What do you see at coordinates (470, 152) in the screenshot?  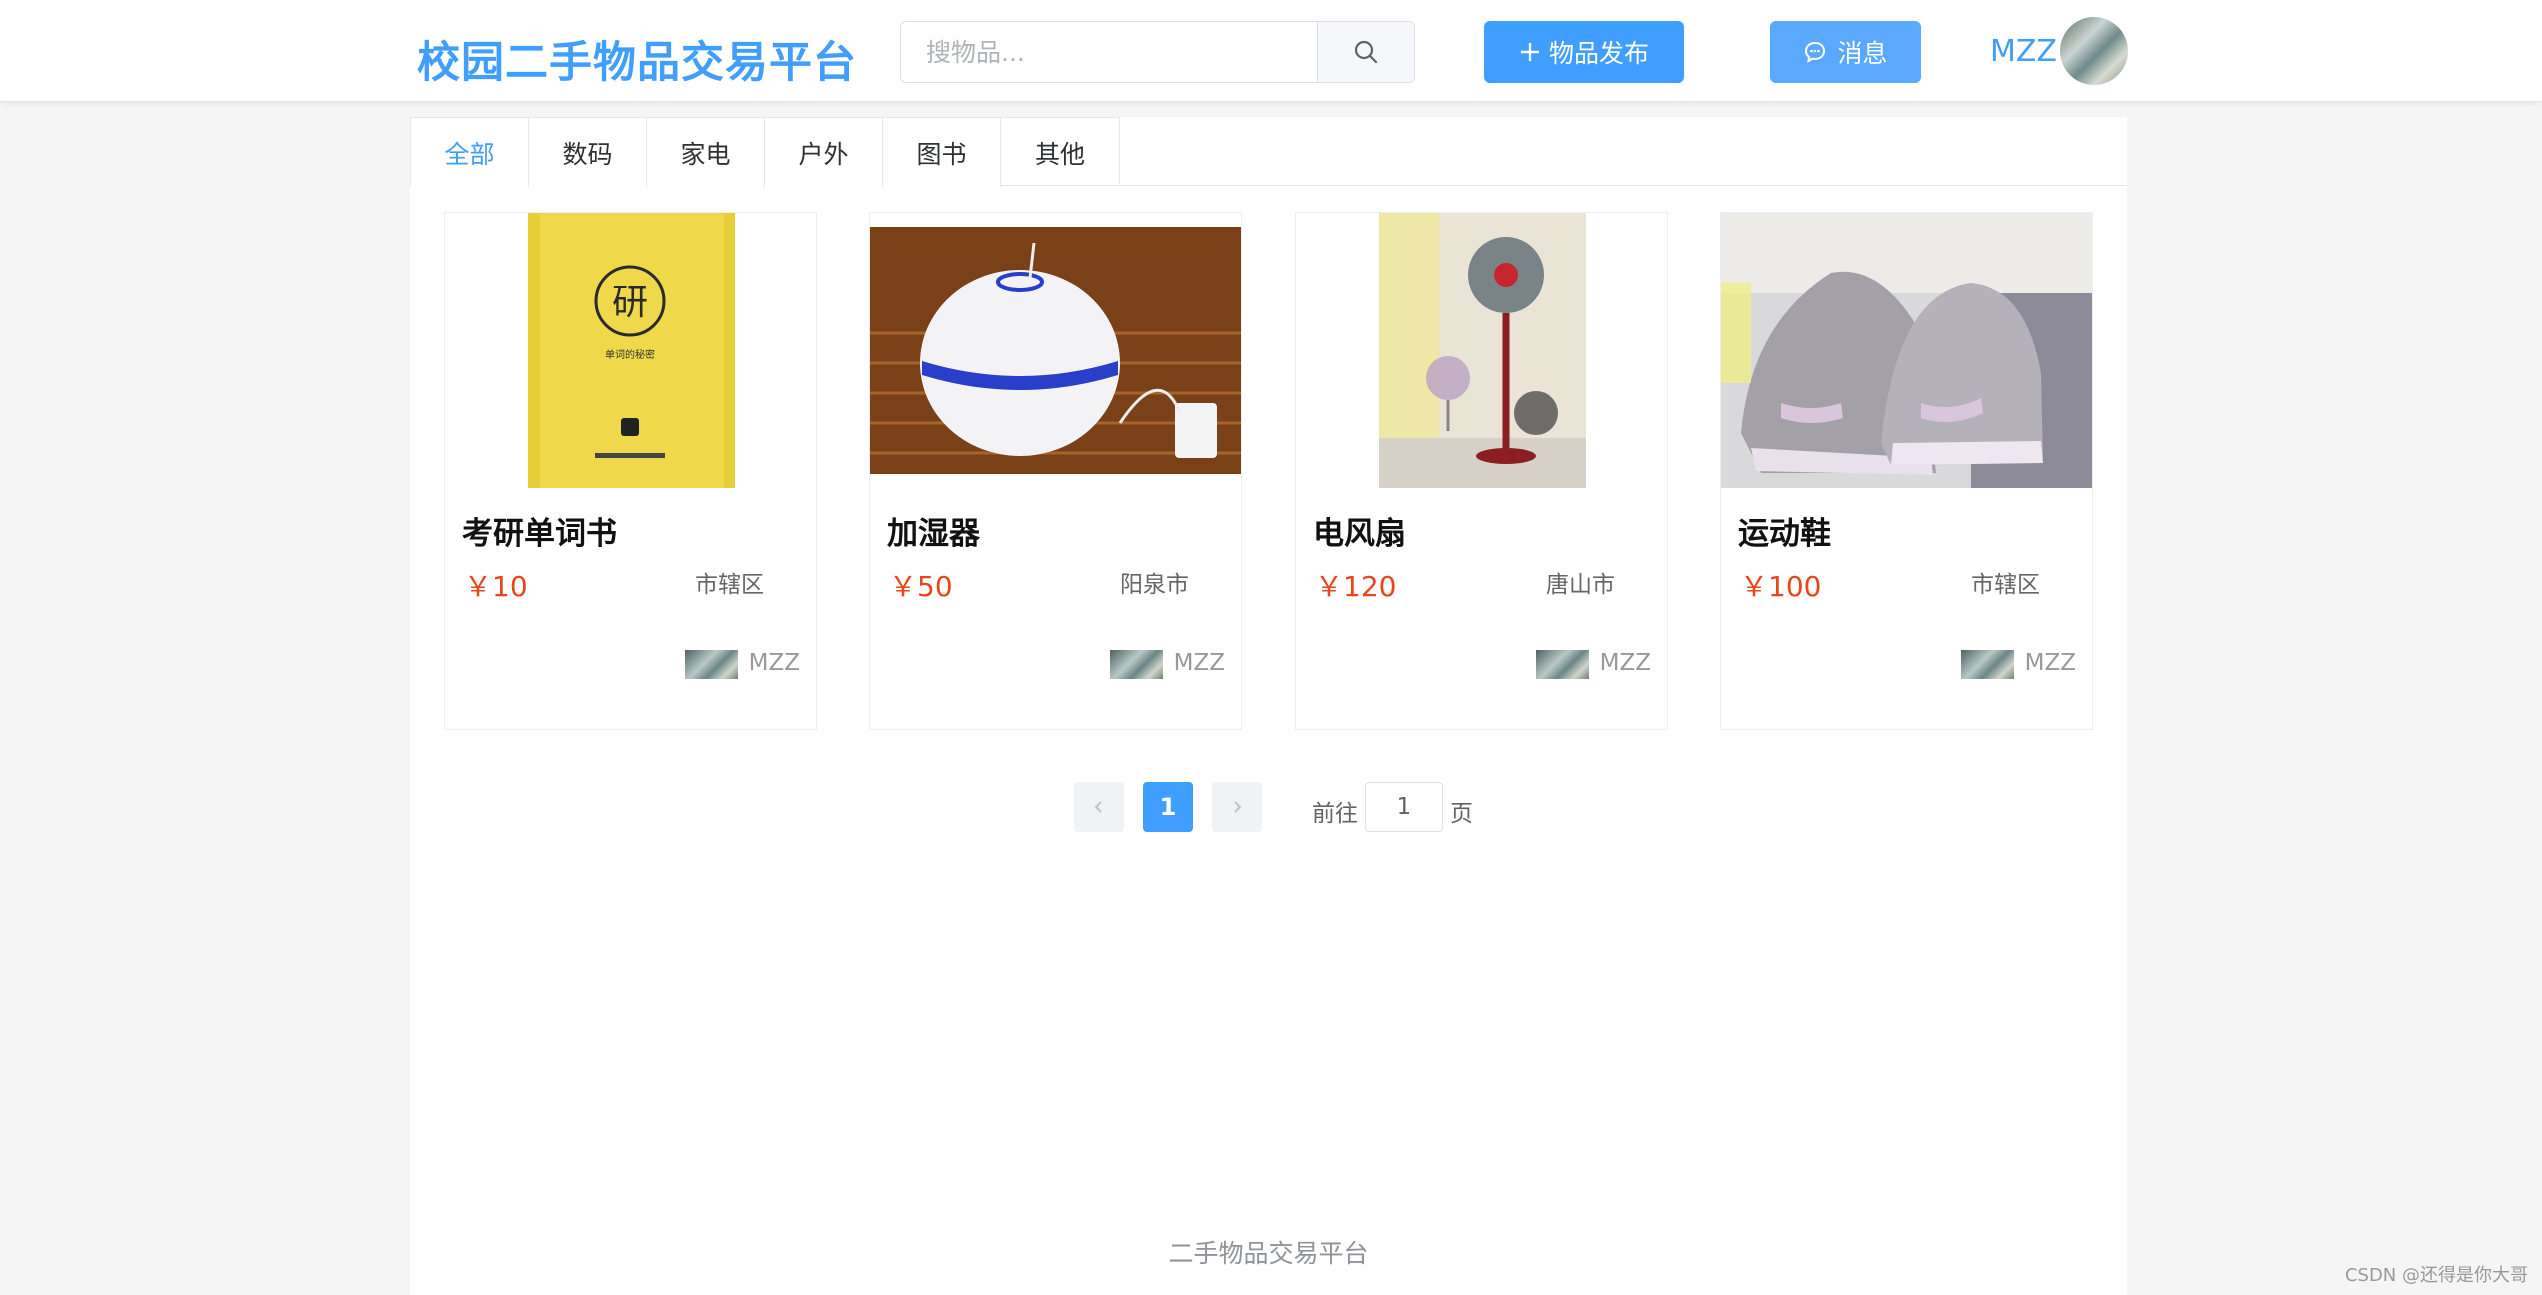 I see `tab-all: 全部` at bounding box center [470, 152].